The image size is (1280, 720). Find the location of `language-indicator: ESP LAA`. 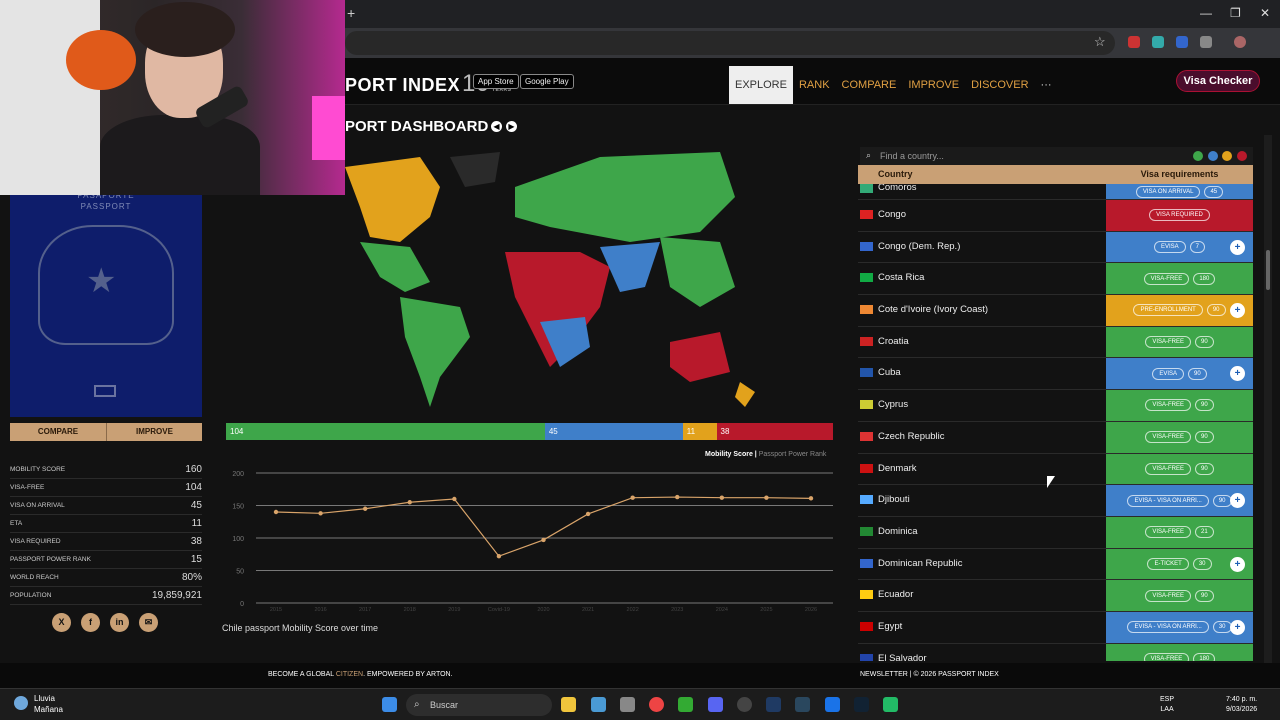

language-indicator: ESP LAA is located at coordinates (1167, 705).